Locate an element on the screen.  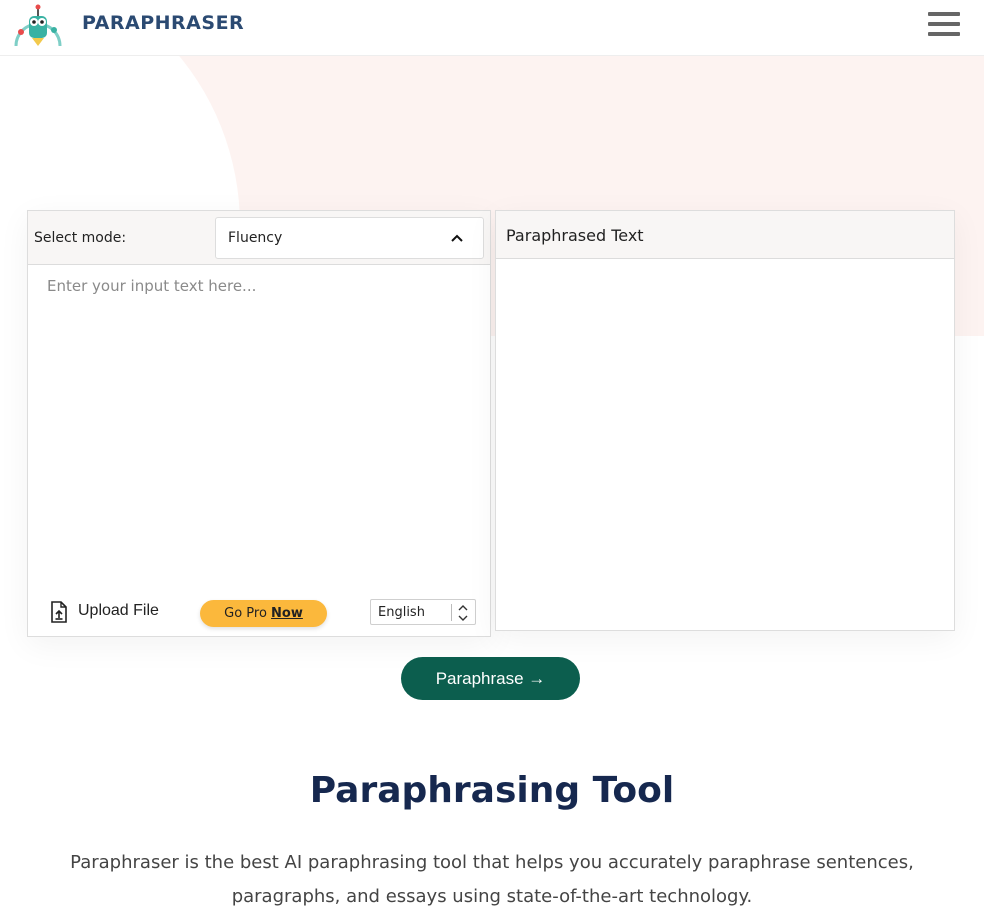
output-header: Paraphrased Text is located at coordinates (725, 235).